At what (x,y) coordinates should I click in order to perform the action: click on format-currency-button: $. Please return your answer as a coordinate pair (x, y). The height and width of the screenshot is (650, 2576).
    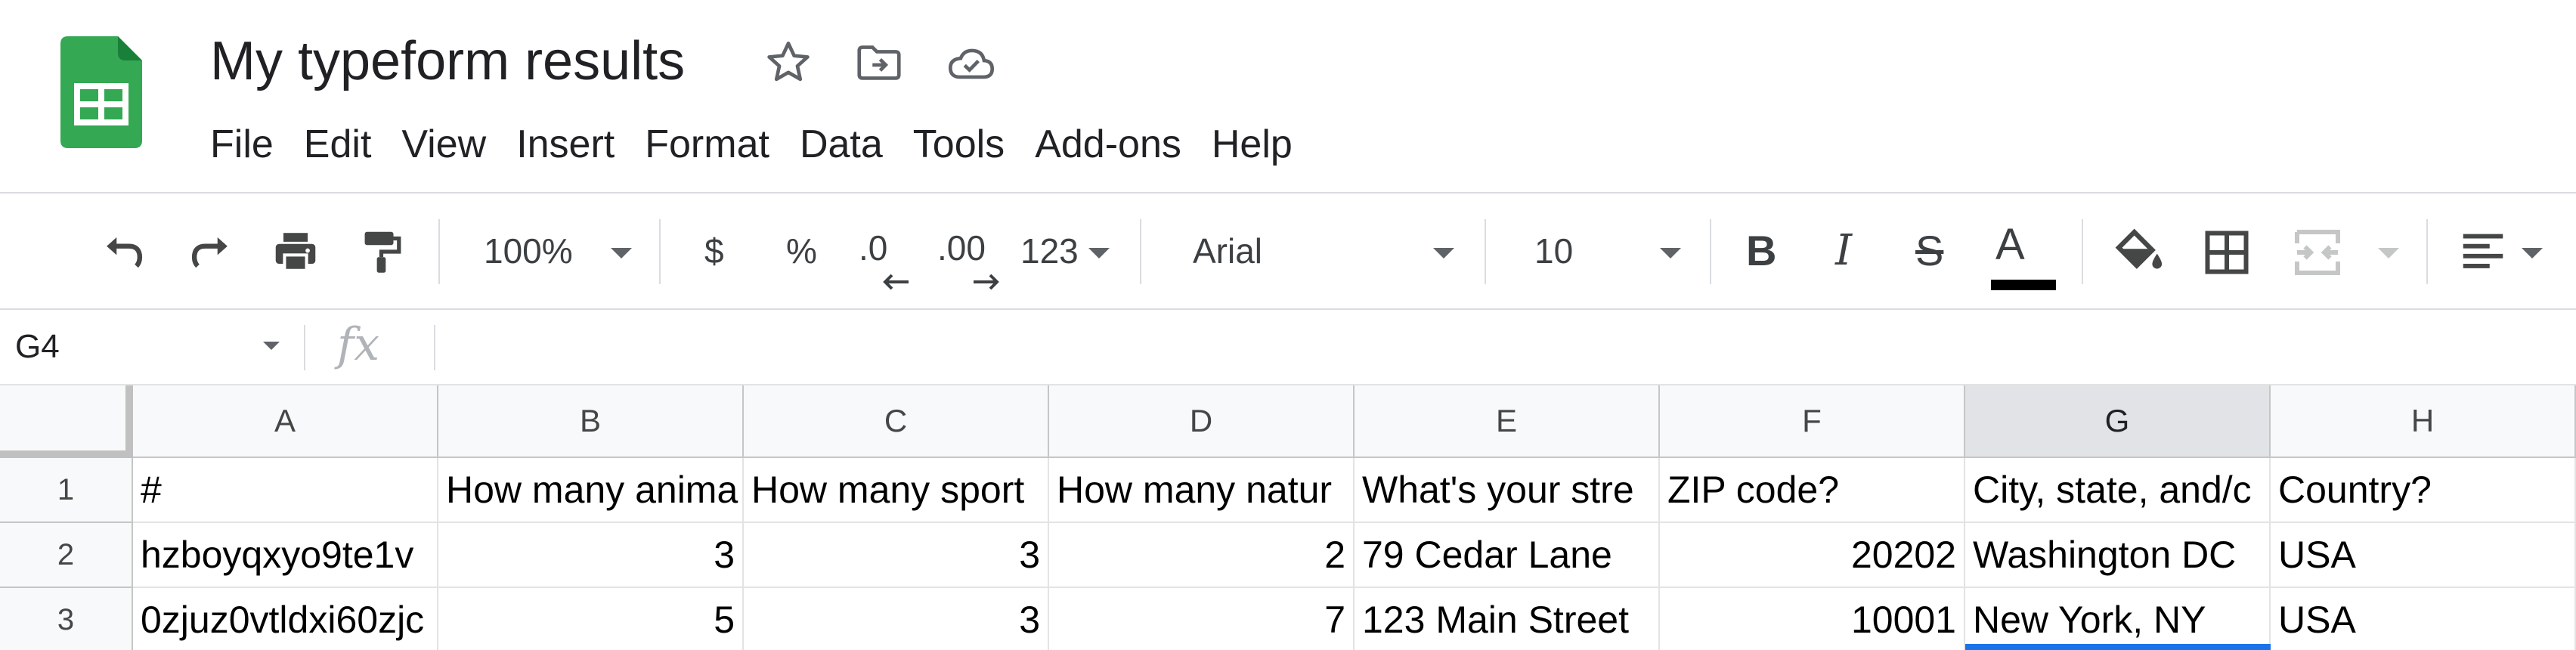
    Looking at the image, I should click on (714, 251).